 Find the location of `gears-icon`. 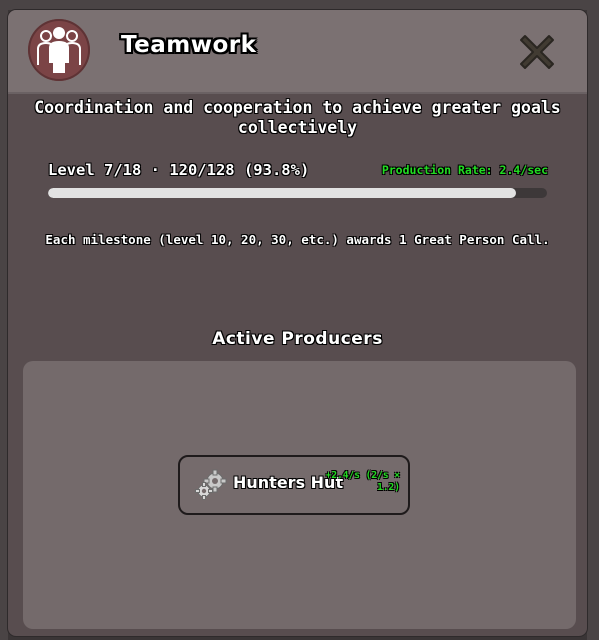

gears-icon is located at coordinates (211, 485).